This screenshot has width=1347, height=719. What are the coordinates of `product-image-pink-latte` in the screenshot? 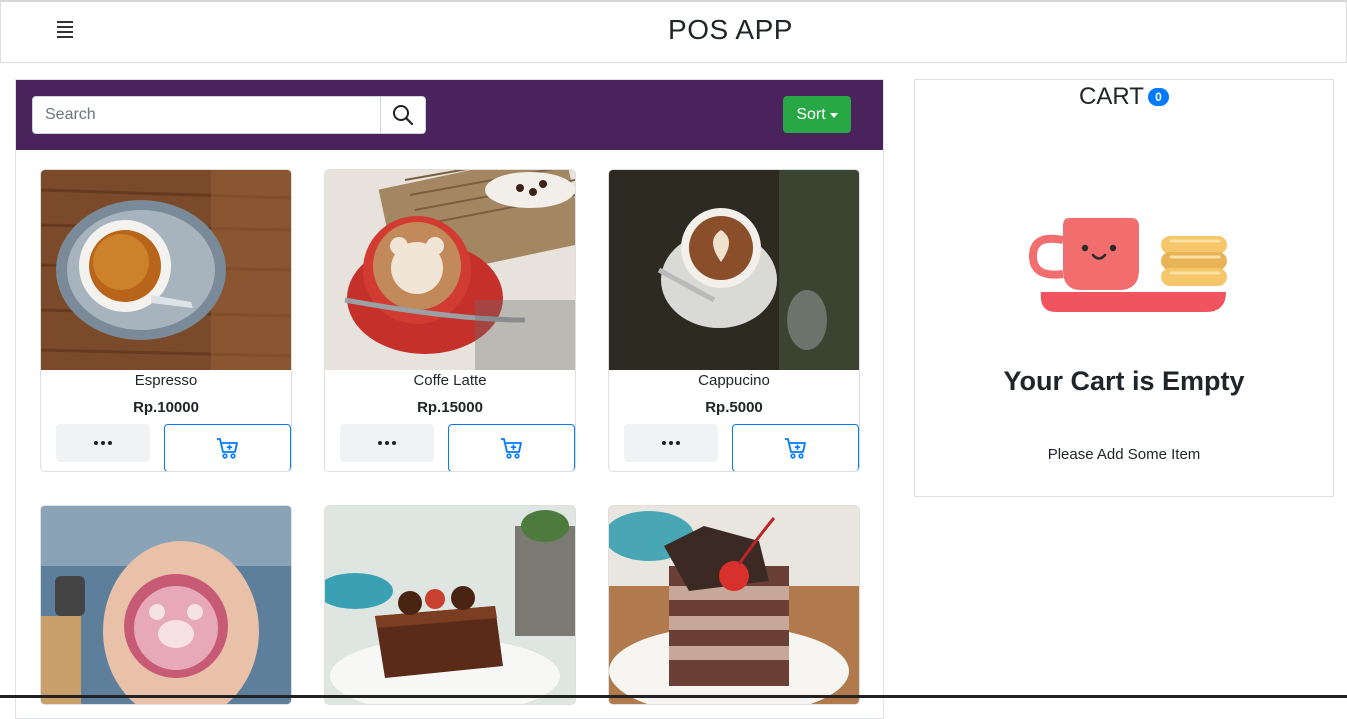 It's located at (166, 605).